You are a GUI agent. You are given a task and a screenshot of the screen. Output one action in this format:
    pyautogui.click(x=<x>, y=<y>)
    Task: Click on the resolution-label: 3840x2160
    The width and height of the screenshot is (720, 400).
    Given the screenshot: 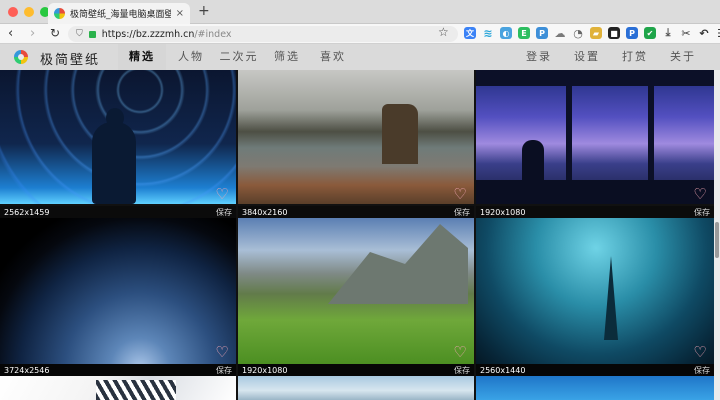 What is the action you would take?
    pyautogui.click(x=265, y=212)
    